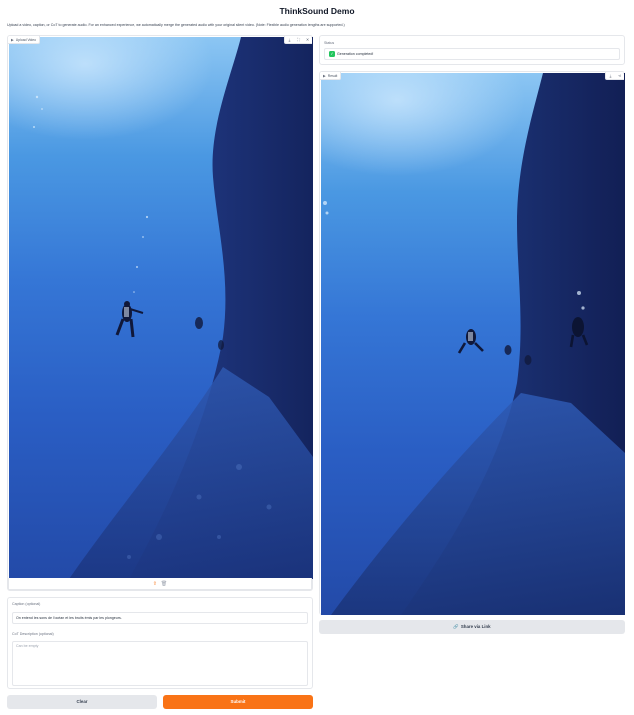 This screenshot has width=634, height=715. I want to click on page-title: ThinkSound Demo, so click(317, 11).